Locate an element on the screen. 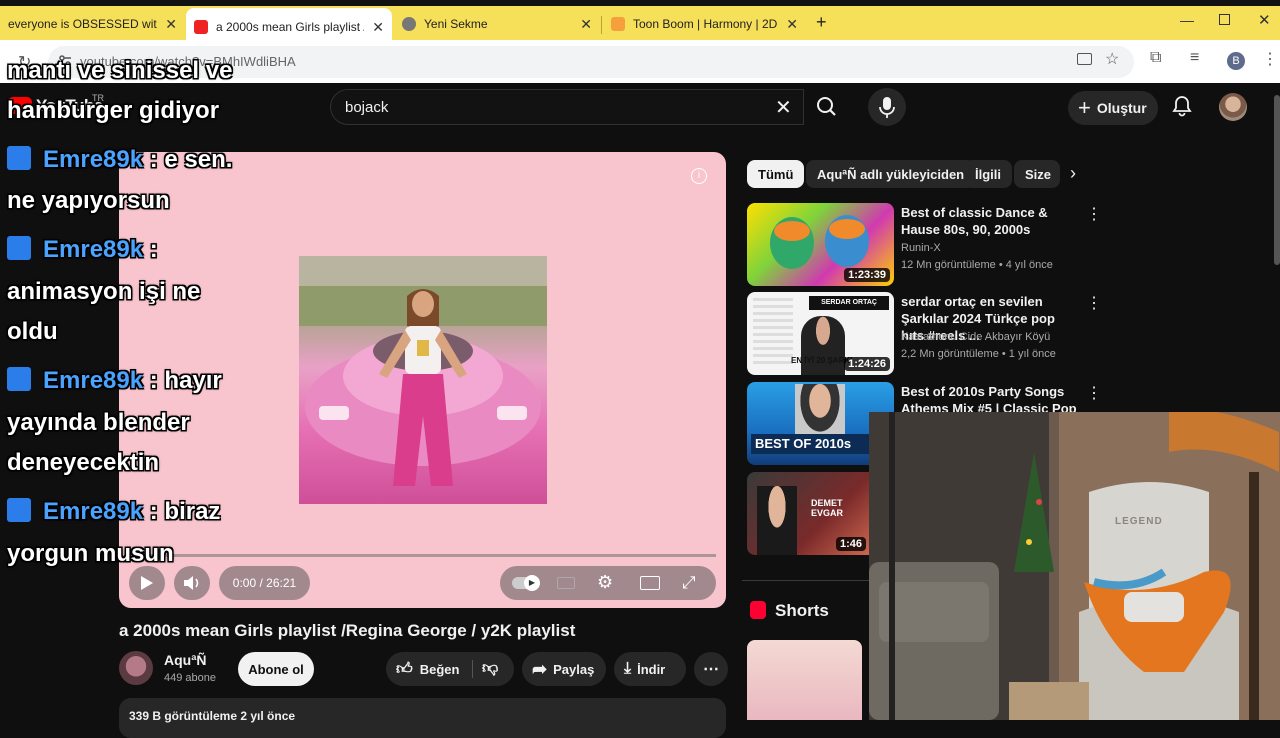  chat-line: yorgun musun is located at coordinates (90, 554).